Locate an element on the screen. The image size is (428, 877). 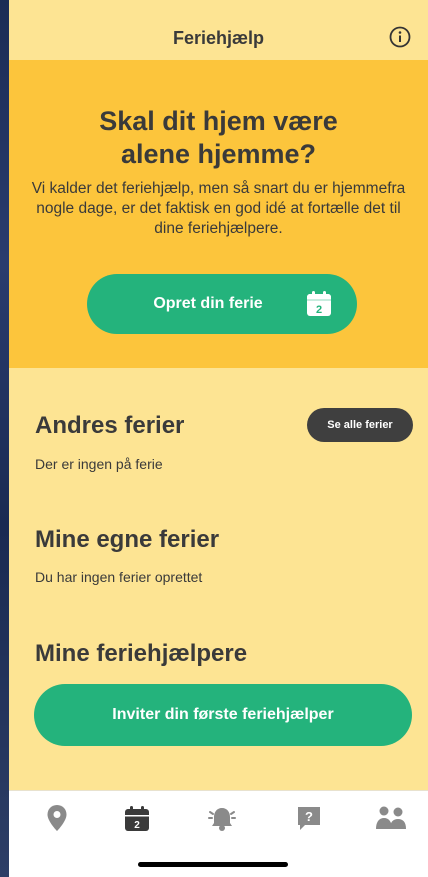
alarm-bell-icon is located at coordinates (222, 818).